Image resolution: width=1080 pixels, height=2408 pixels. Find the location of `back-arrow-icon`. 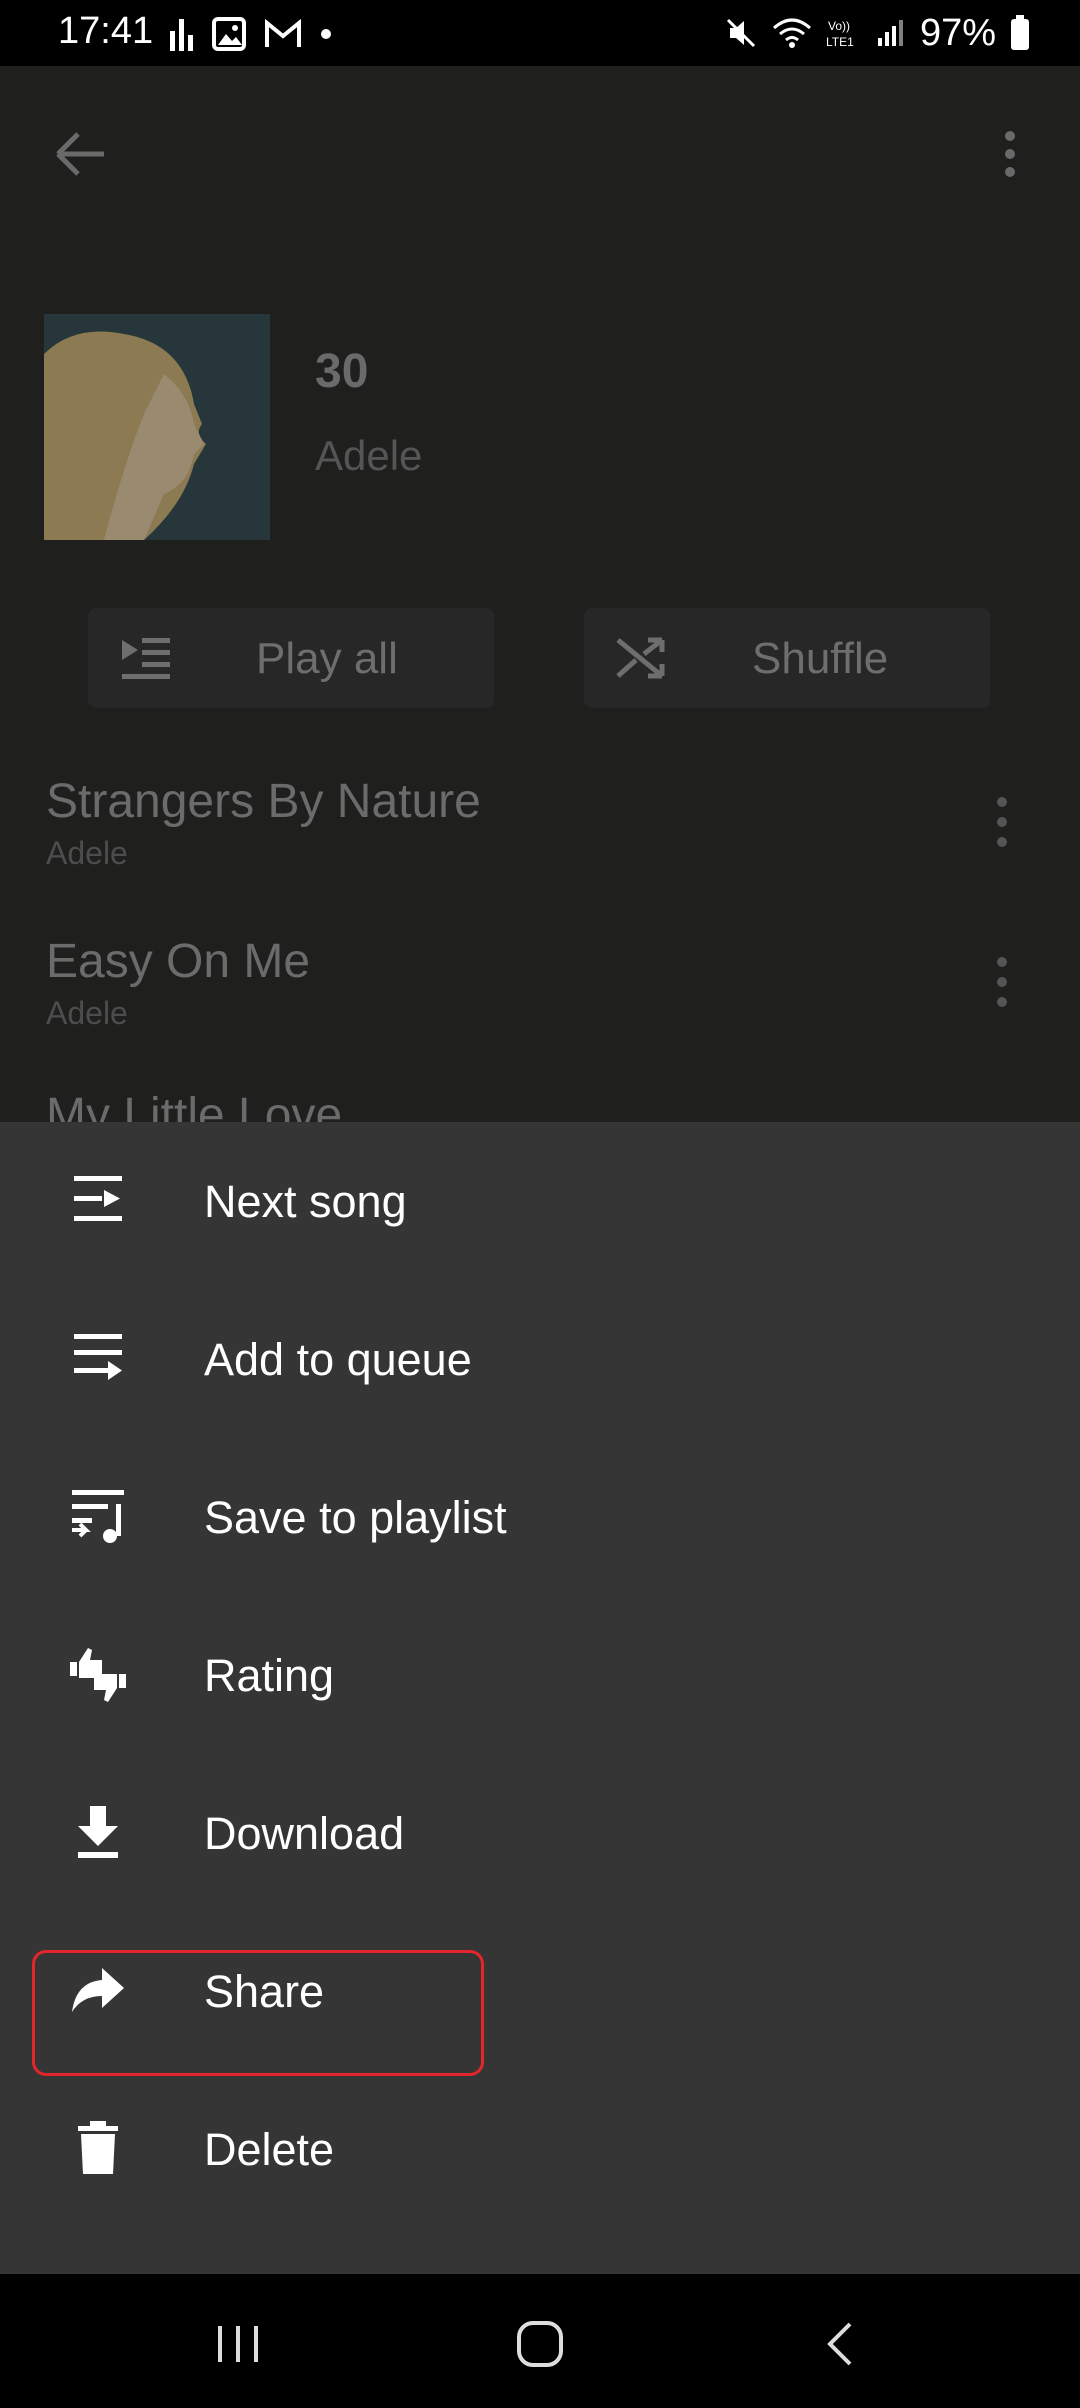

back-arrow-icon is located at coordinates (80, 154).